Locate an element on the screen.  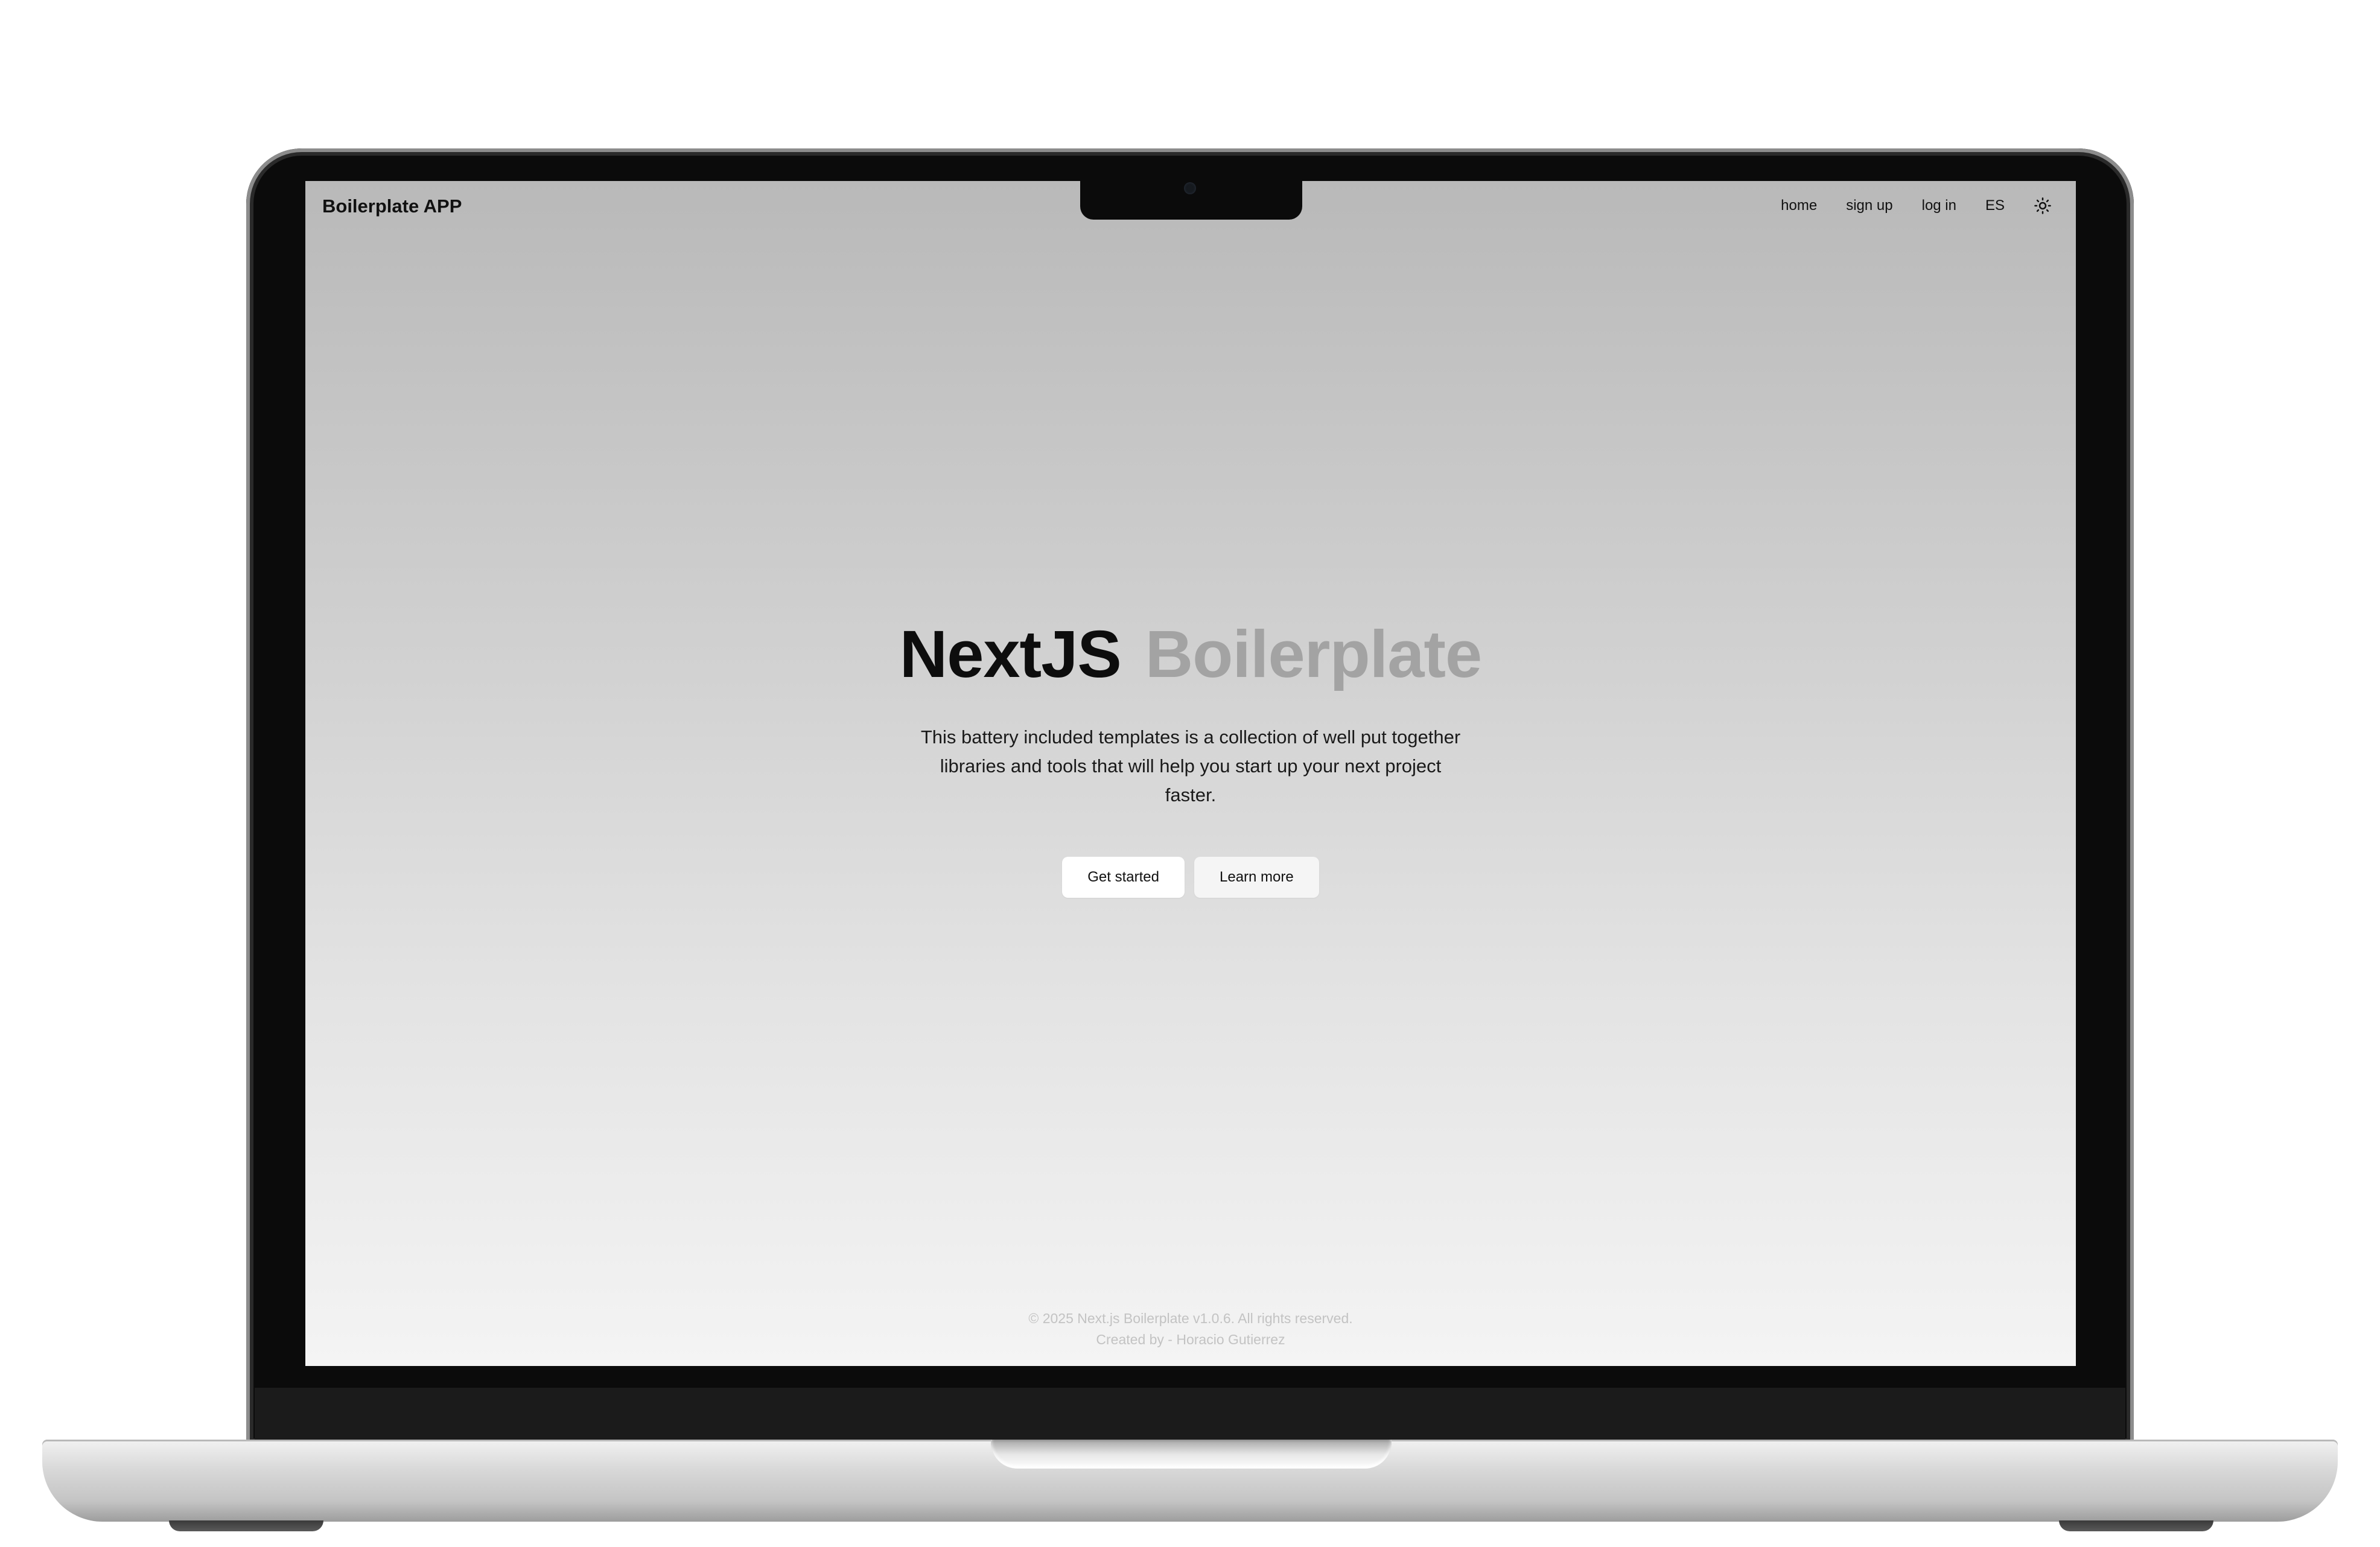
laptop-opening-notch is located at coordinates (1191, 1454).